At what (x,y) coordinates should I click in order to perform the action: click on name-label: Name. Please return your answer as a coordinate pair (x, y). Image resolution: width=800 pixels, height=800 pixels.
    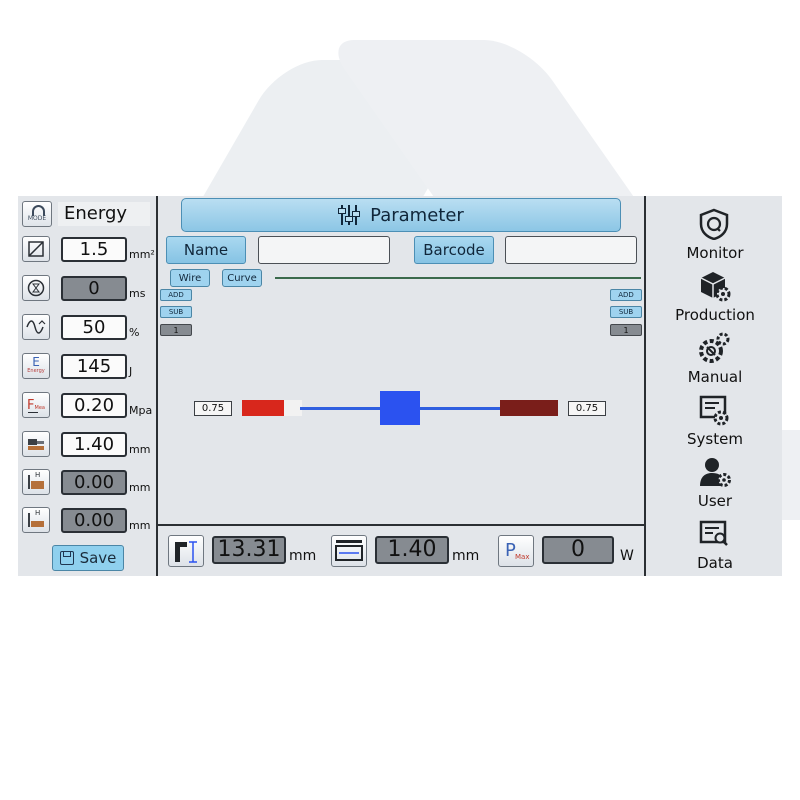
    Looking at the image, I should click on (206, 250).